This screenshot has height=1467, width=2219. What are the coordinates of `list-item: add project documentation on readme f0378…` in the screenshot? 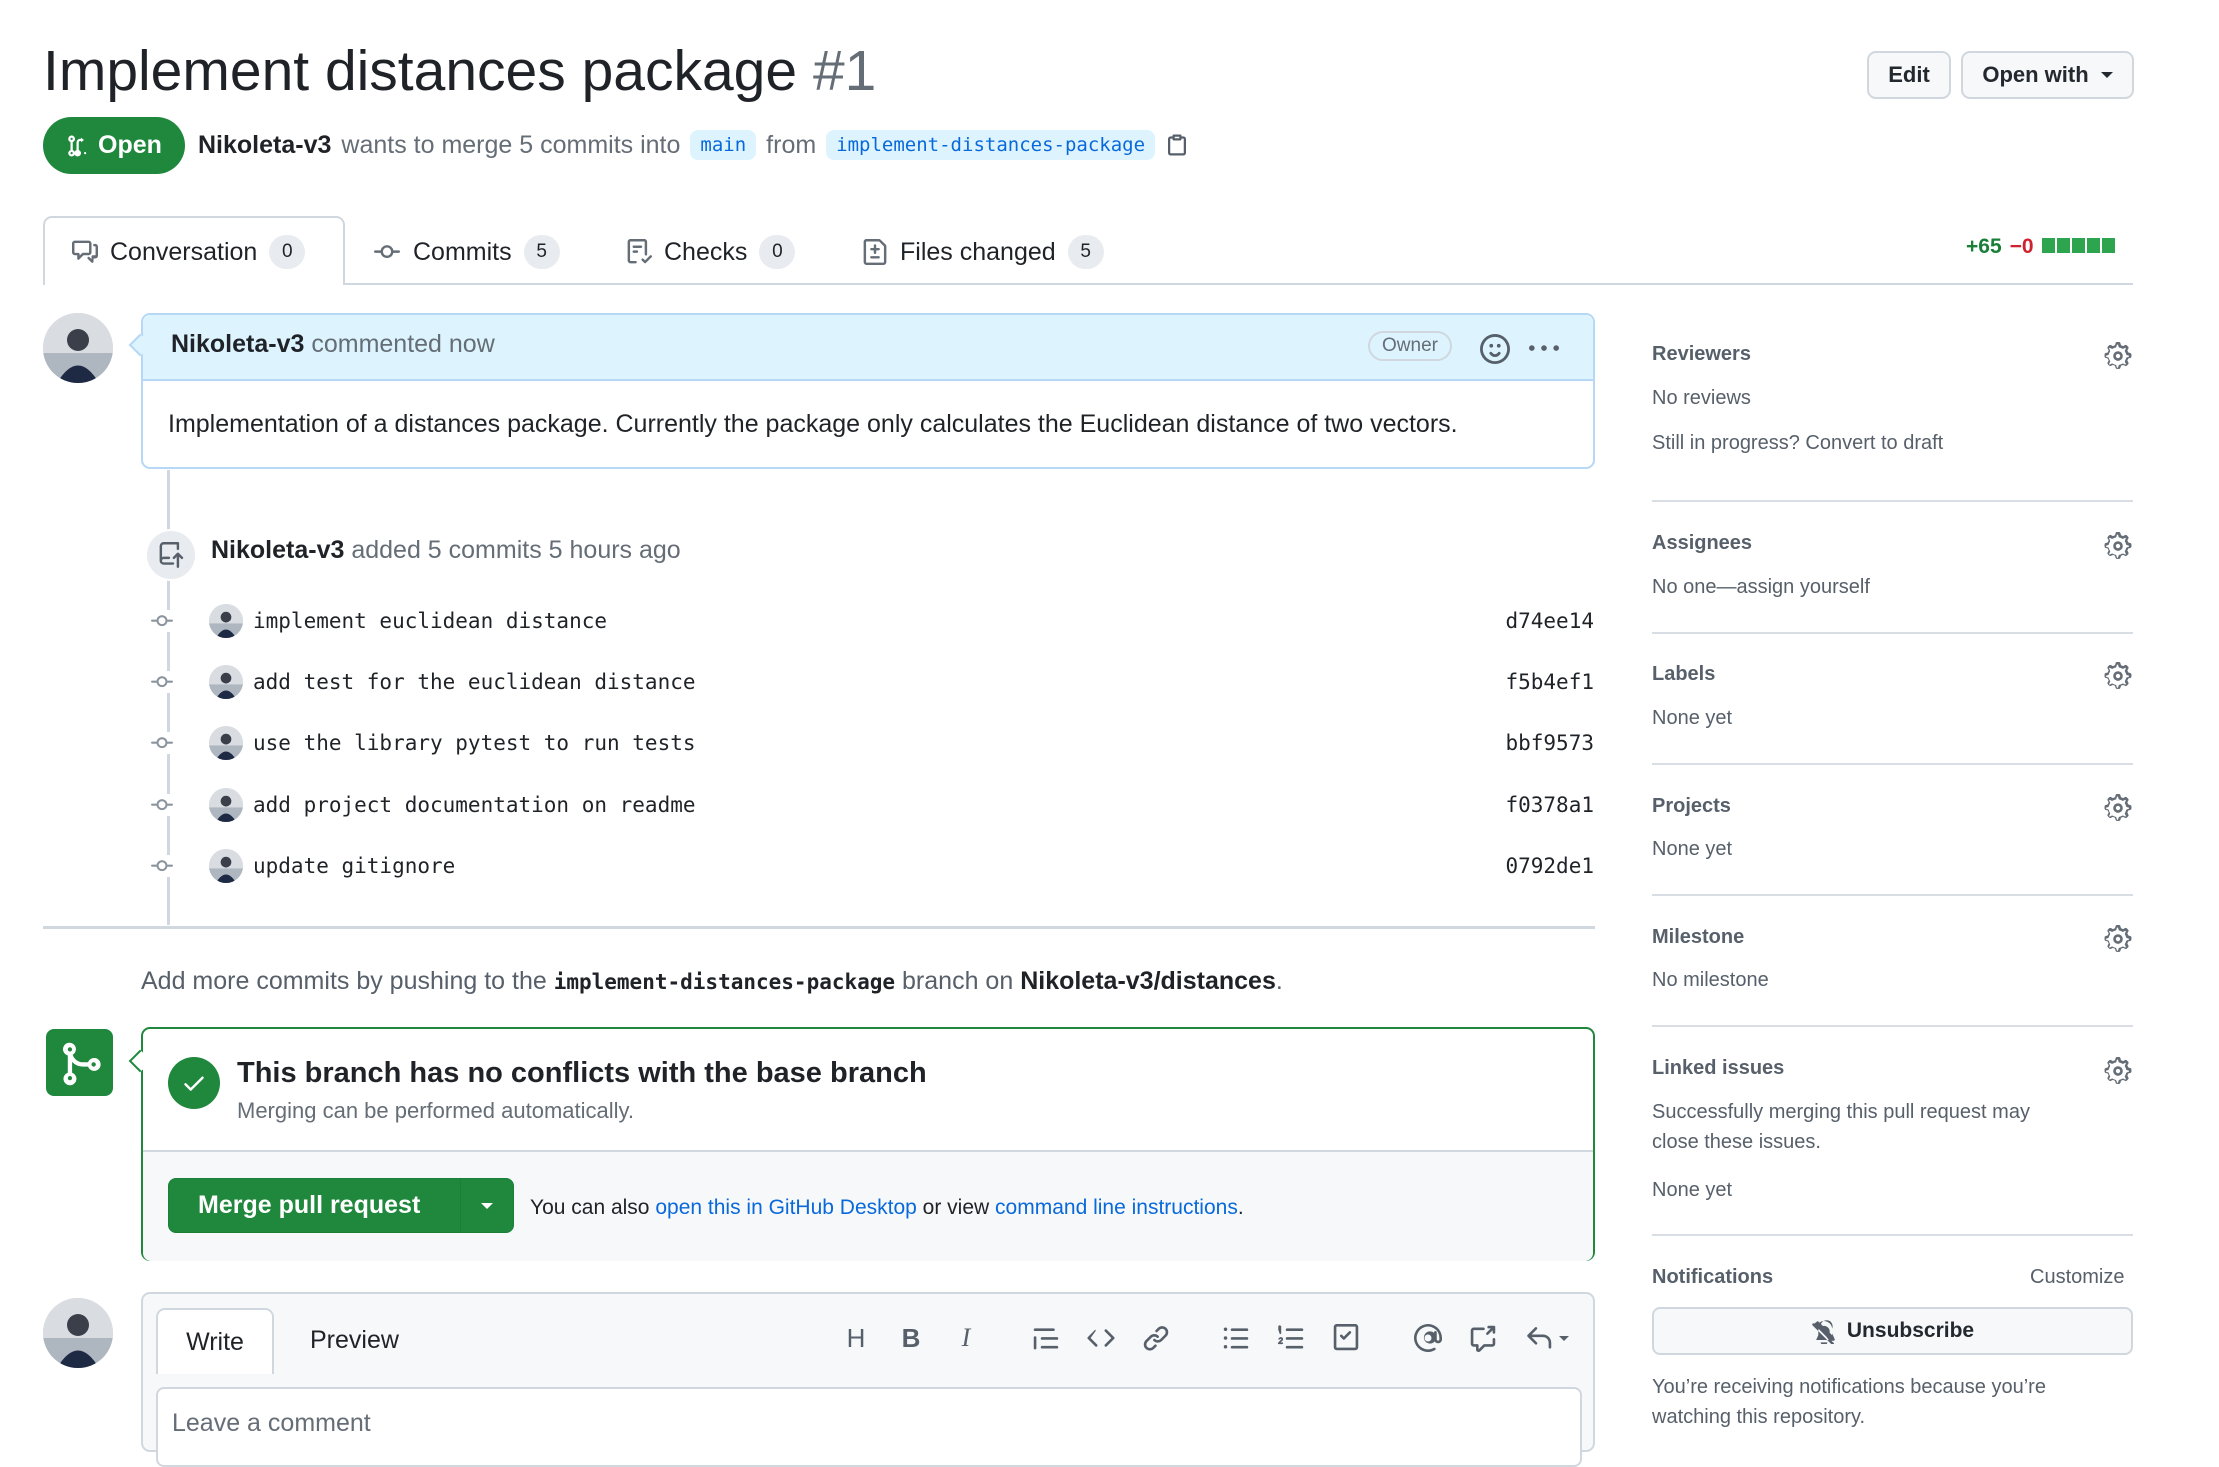 It's located at (877, 805).